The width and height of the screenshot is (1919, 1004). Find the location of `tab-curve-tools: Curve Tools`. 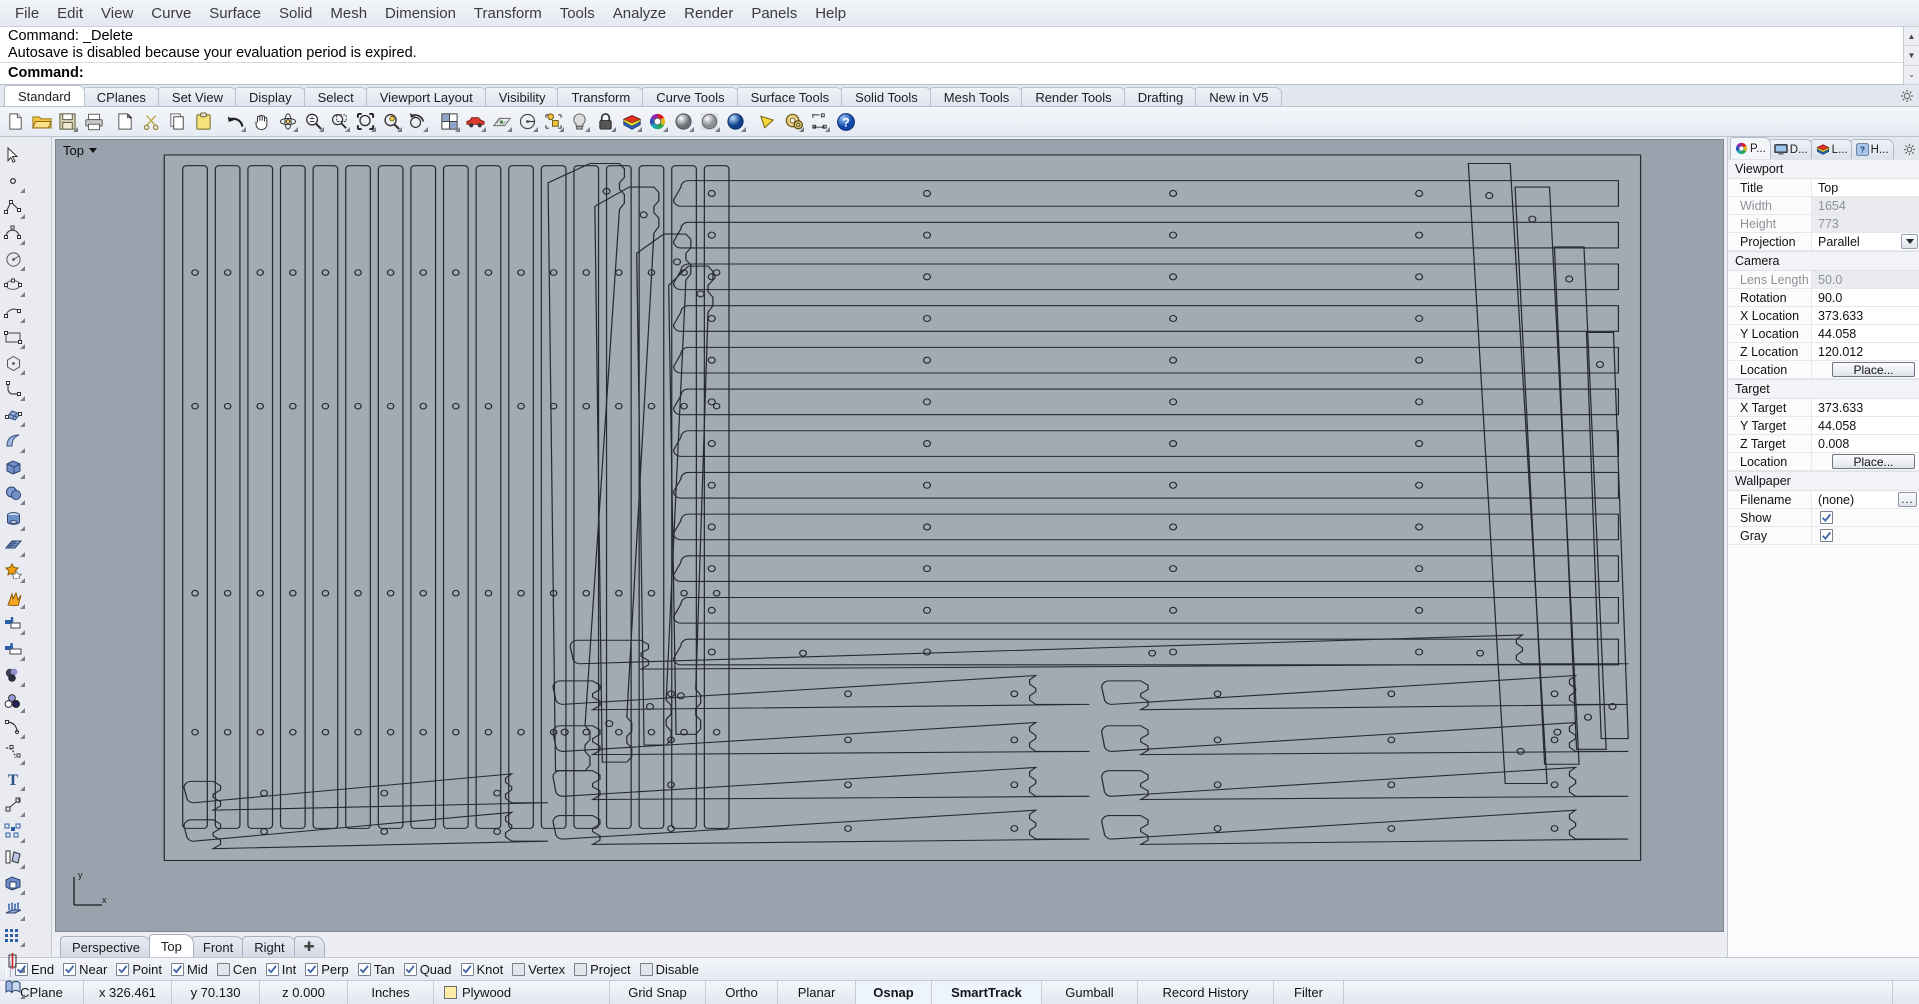

tab-curve-tools: Curve Tools is located at coordinates (690, 96).